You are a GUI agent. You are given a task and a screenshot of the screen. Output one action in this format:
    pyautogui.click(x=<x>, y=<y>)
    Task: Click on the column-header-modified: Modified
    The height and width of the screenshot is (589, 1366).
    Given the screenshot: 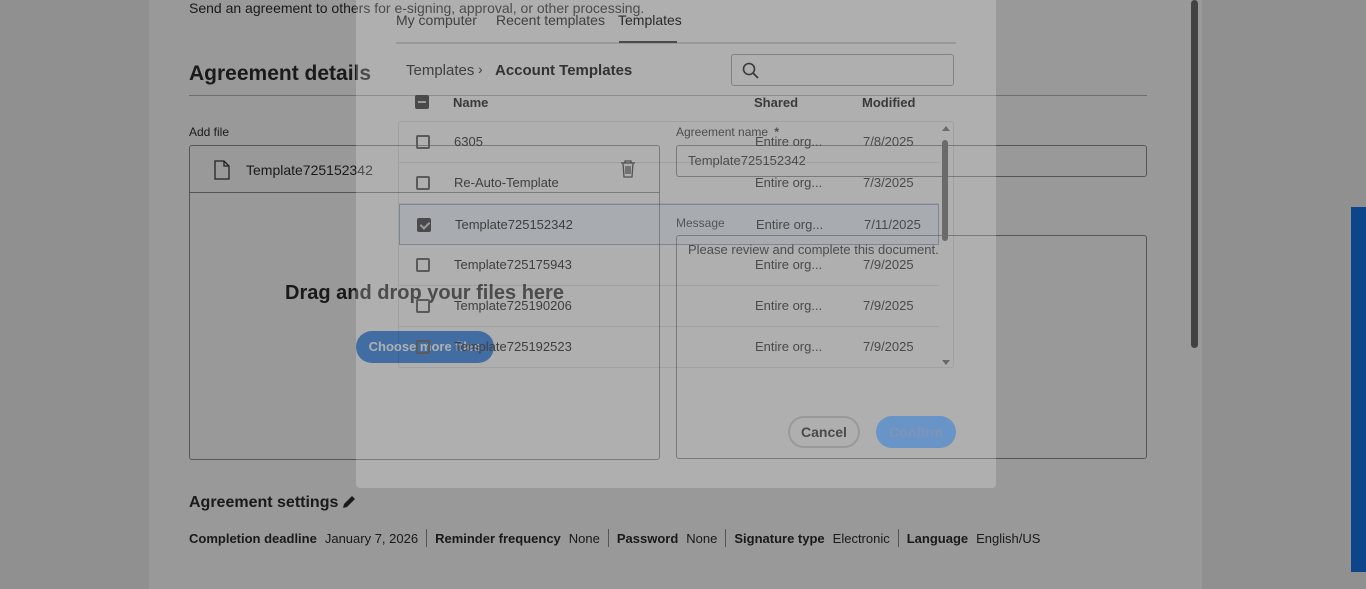 What is the action you would take?
    pyautogui.click(x=888, y=102)
    